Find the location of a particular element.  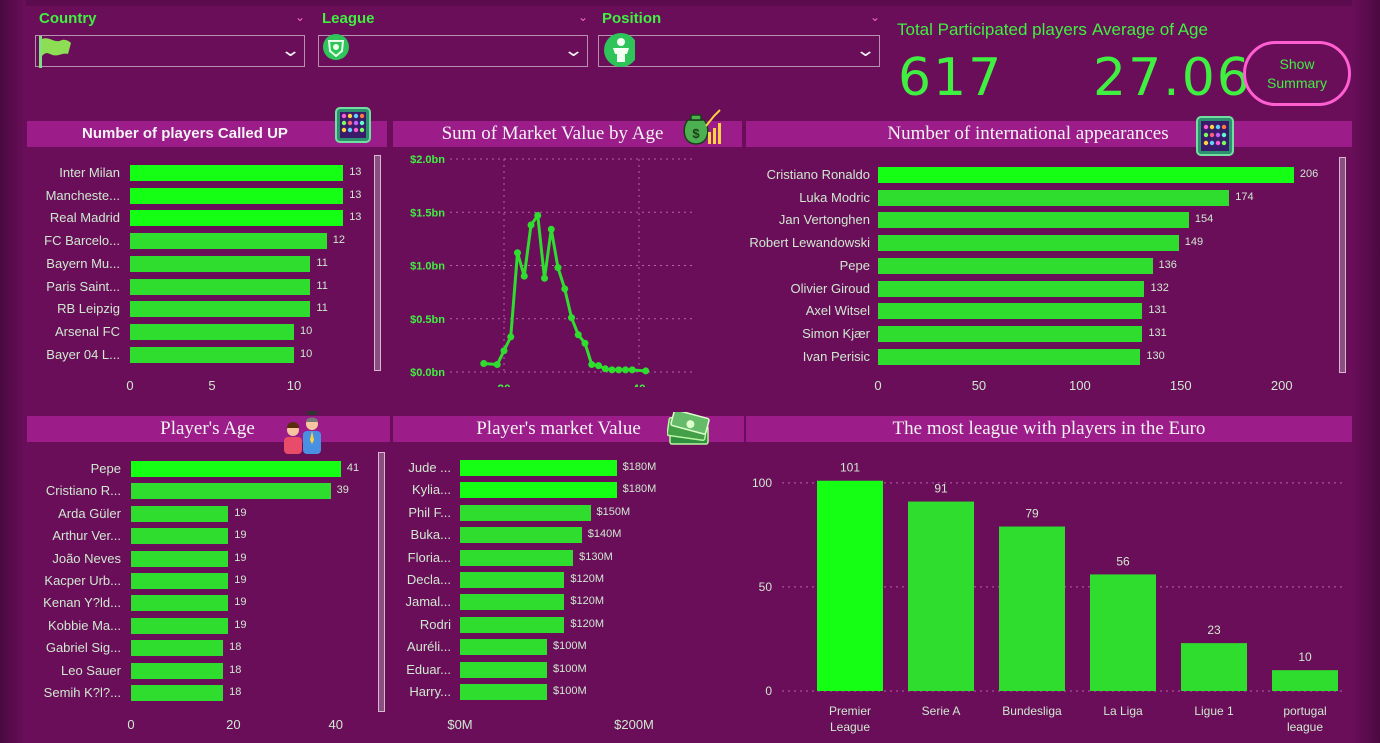

y-tick-label: $1.5bn is located at coordinates (427, 213).